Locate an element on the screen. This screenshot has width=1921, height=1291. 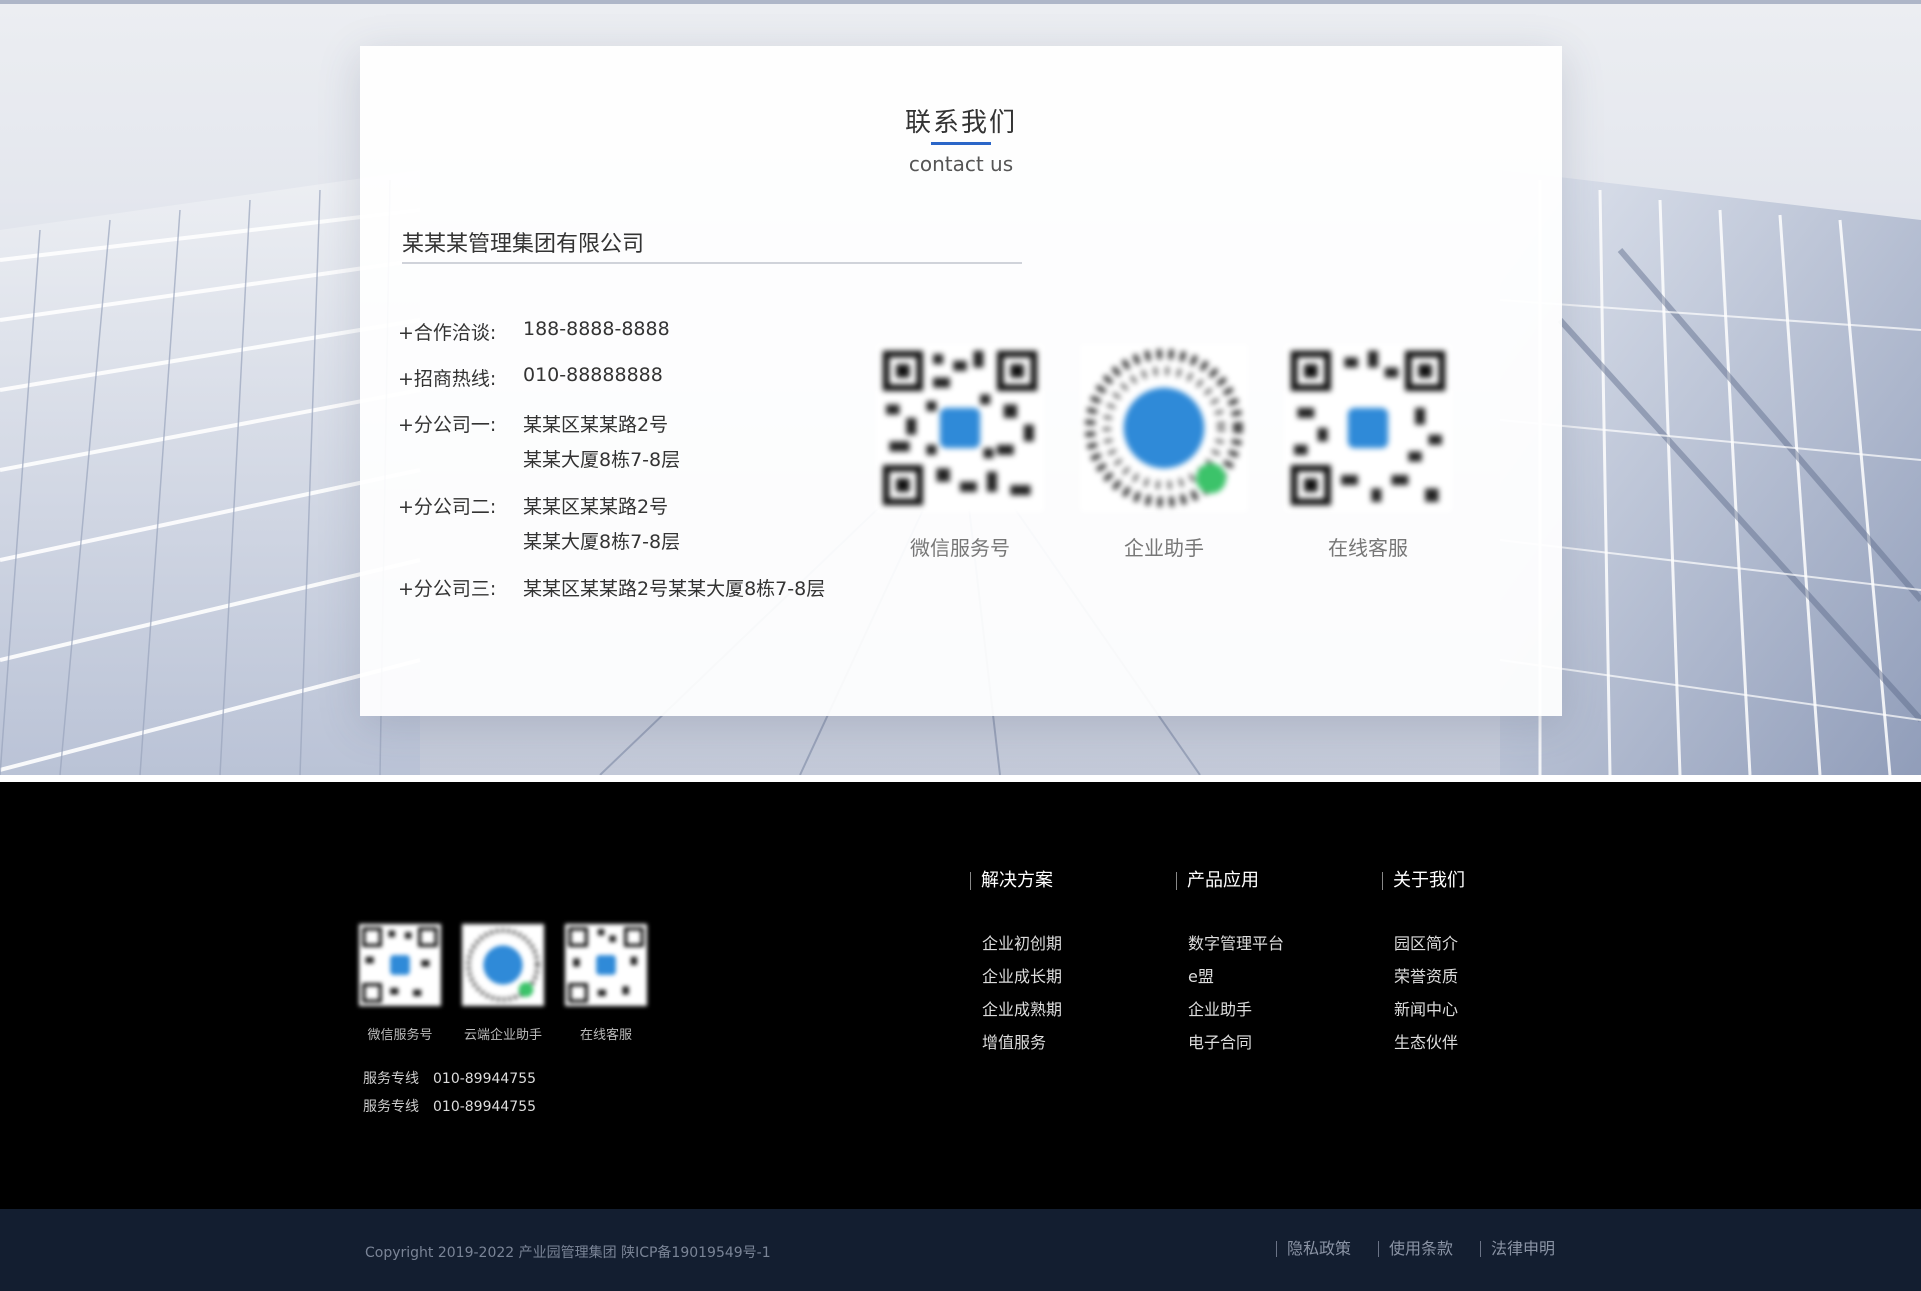
footer-link: 园区简介 is located at coordinates (1426, 942).